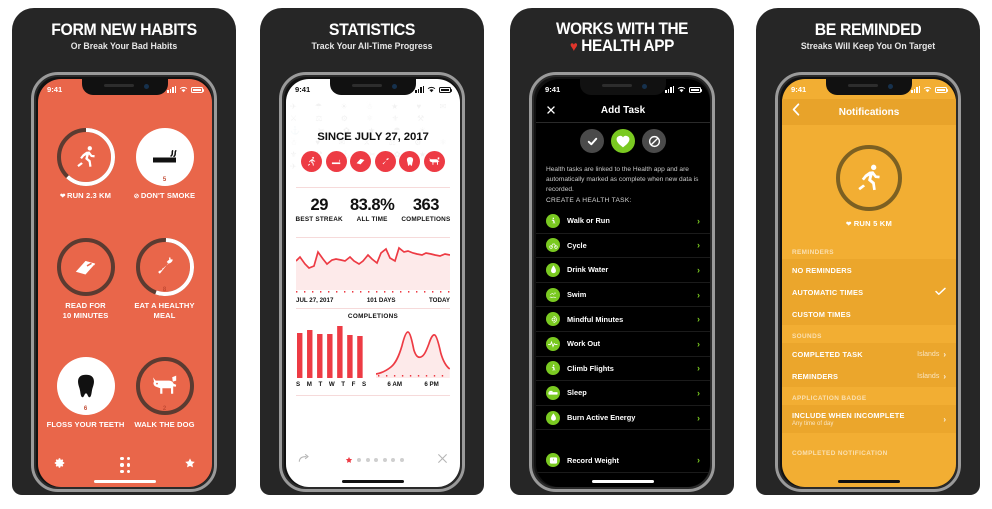 The image size is (992, 509). What do you see at coordinates (623, 319) in the screenshot?
I see `health-task-row: Mindful Minutes ›` at bounding box center [623, 319].